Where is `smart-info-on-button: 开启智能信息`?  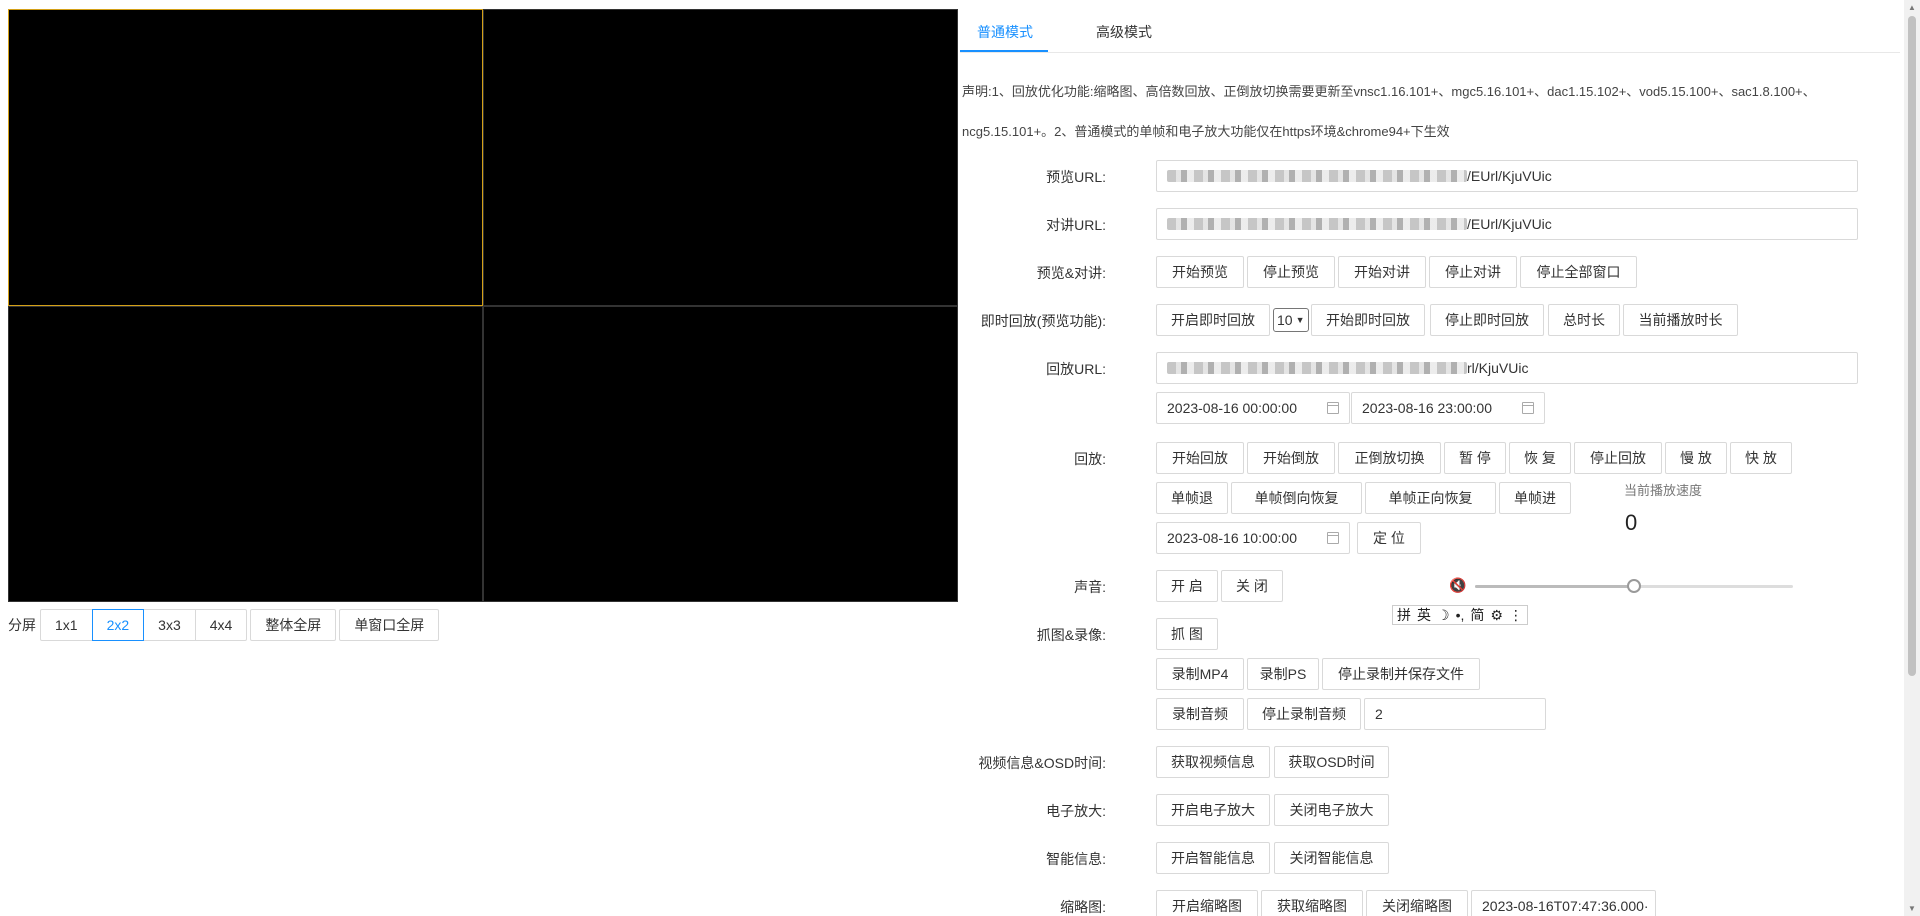
smart-info-on-button: 开启智能信息 is located at coordinates (1213, 858).